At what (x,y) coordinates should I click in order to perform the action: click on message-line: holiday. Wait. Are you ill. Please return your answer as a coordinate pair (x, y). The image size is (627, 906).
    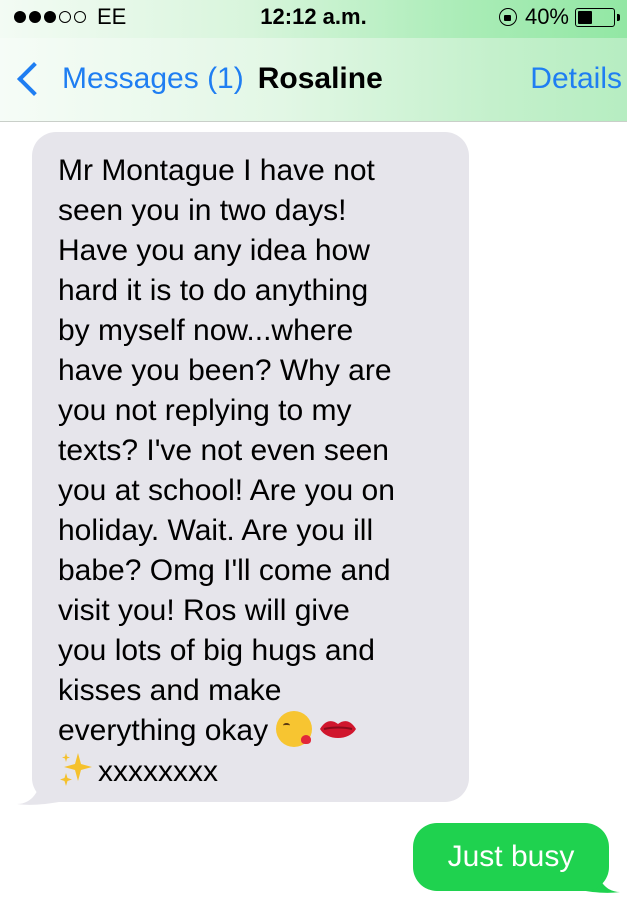
    Looking at the image, I should click on (216, 530).